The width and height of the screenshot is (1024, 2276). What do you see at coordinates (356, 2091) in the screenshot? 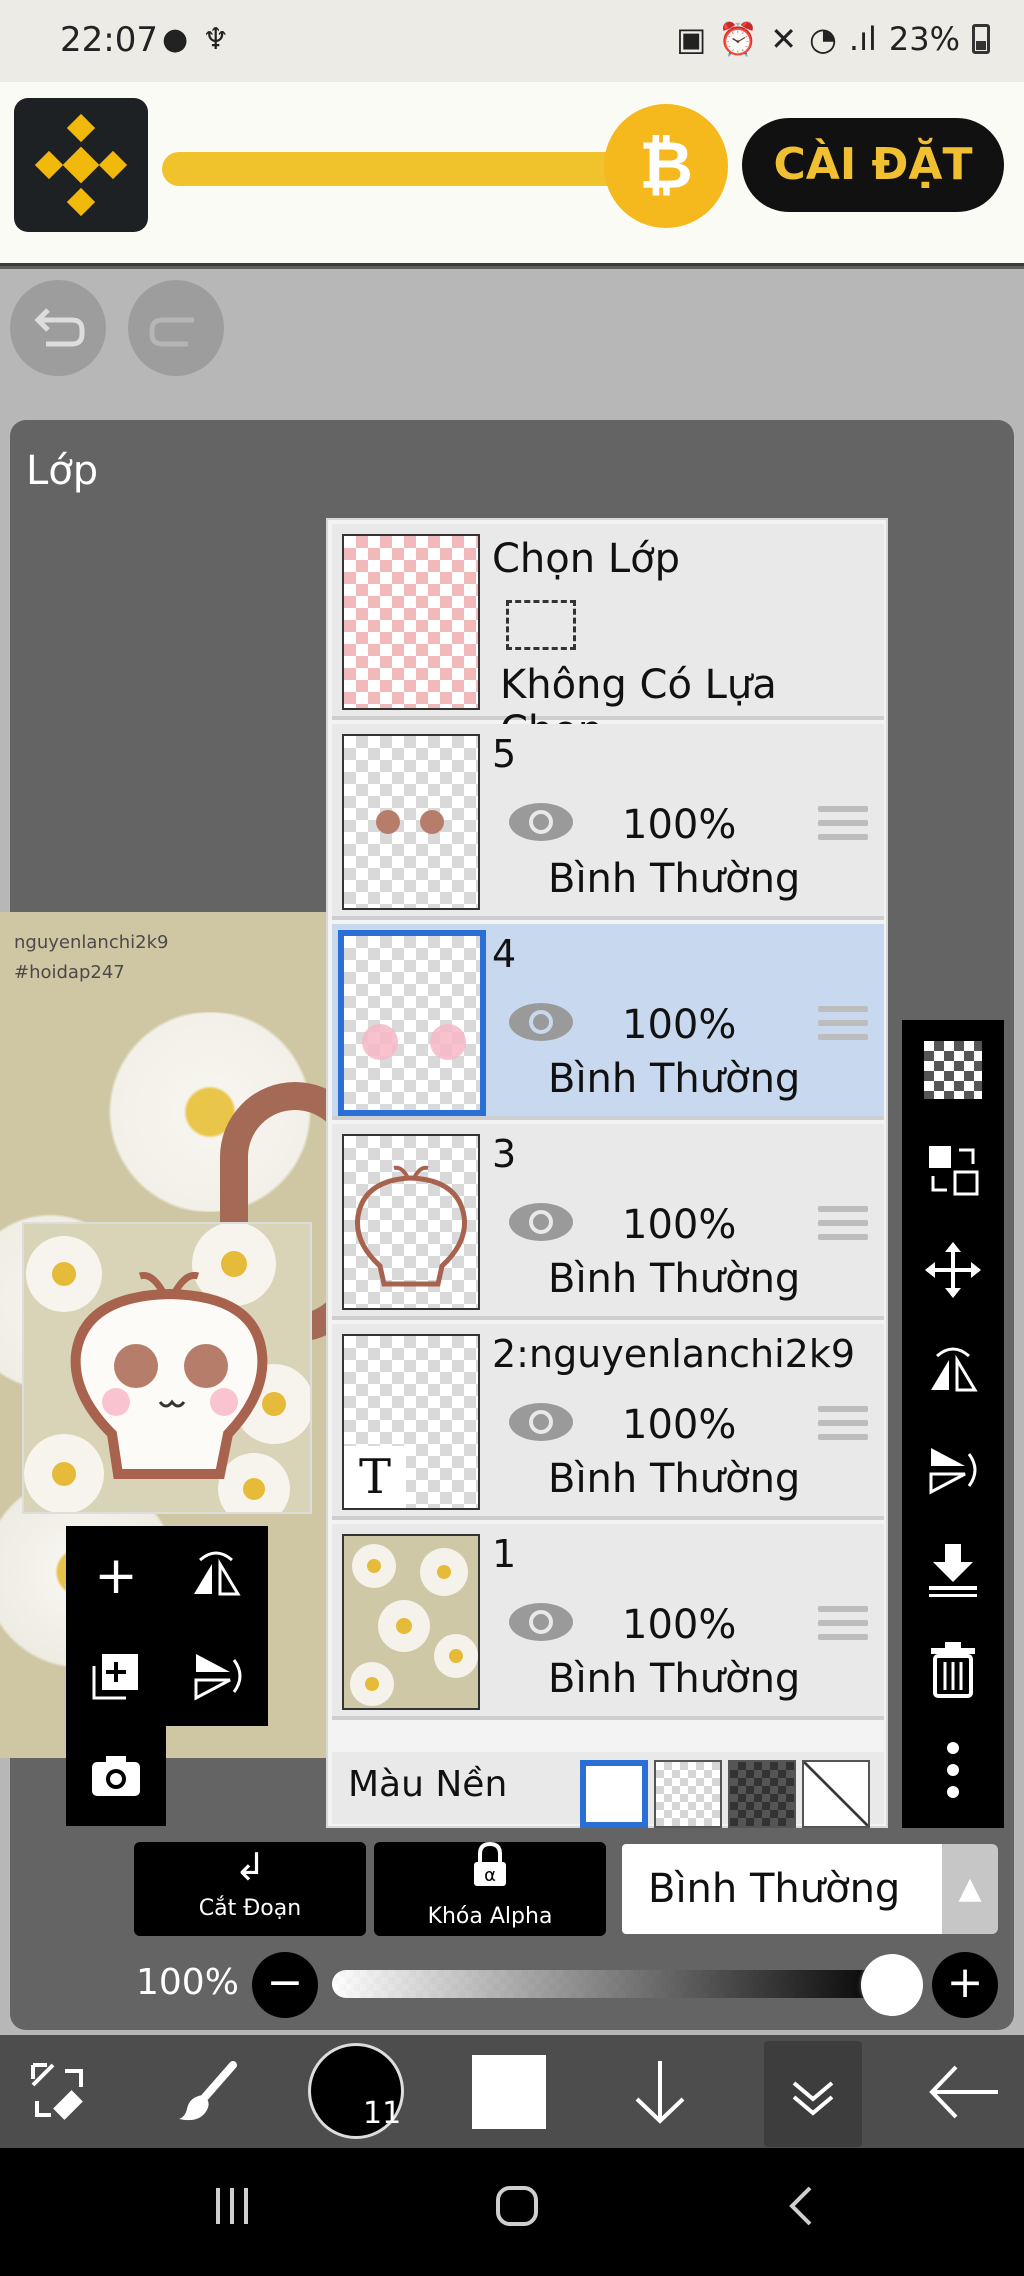
I see `brush-size-color-button: 11` at bounding box center [356, 2091].